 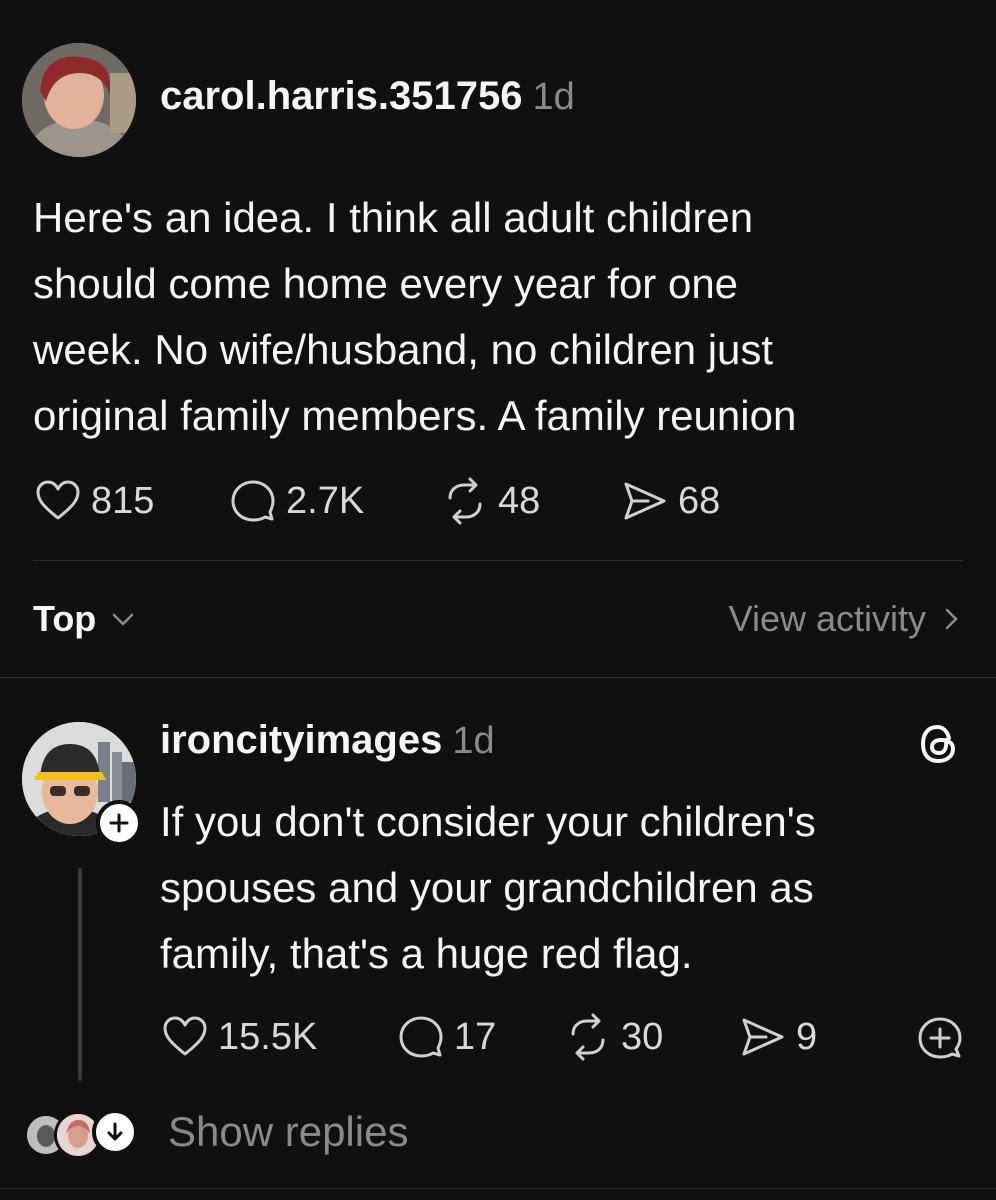 I want to click on reply-text-line: If you don't consider your children's, so click(x=488, y=821).